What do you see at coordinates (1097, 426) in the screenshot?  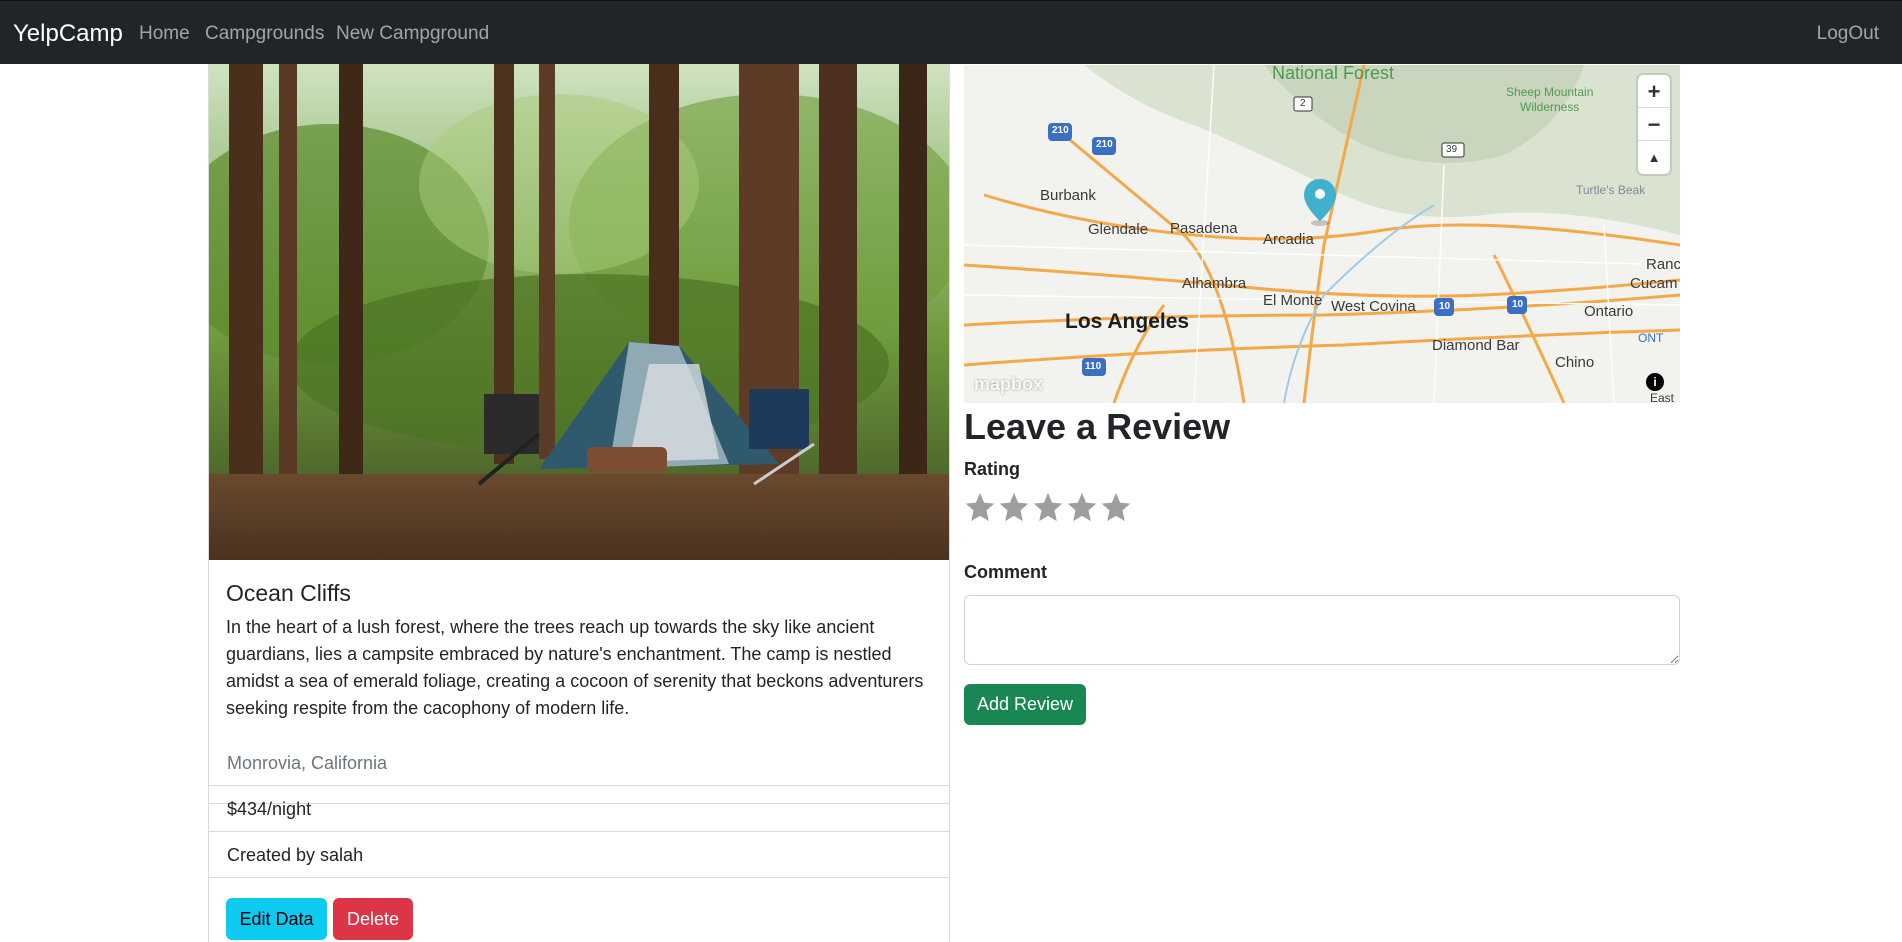 I see `review-heading: Leave a Review` at bounding box center [1097, 426].